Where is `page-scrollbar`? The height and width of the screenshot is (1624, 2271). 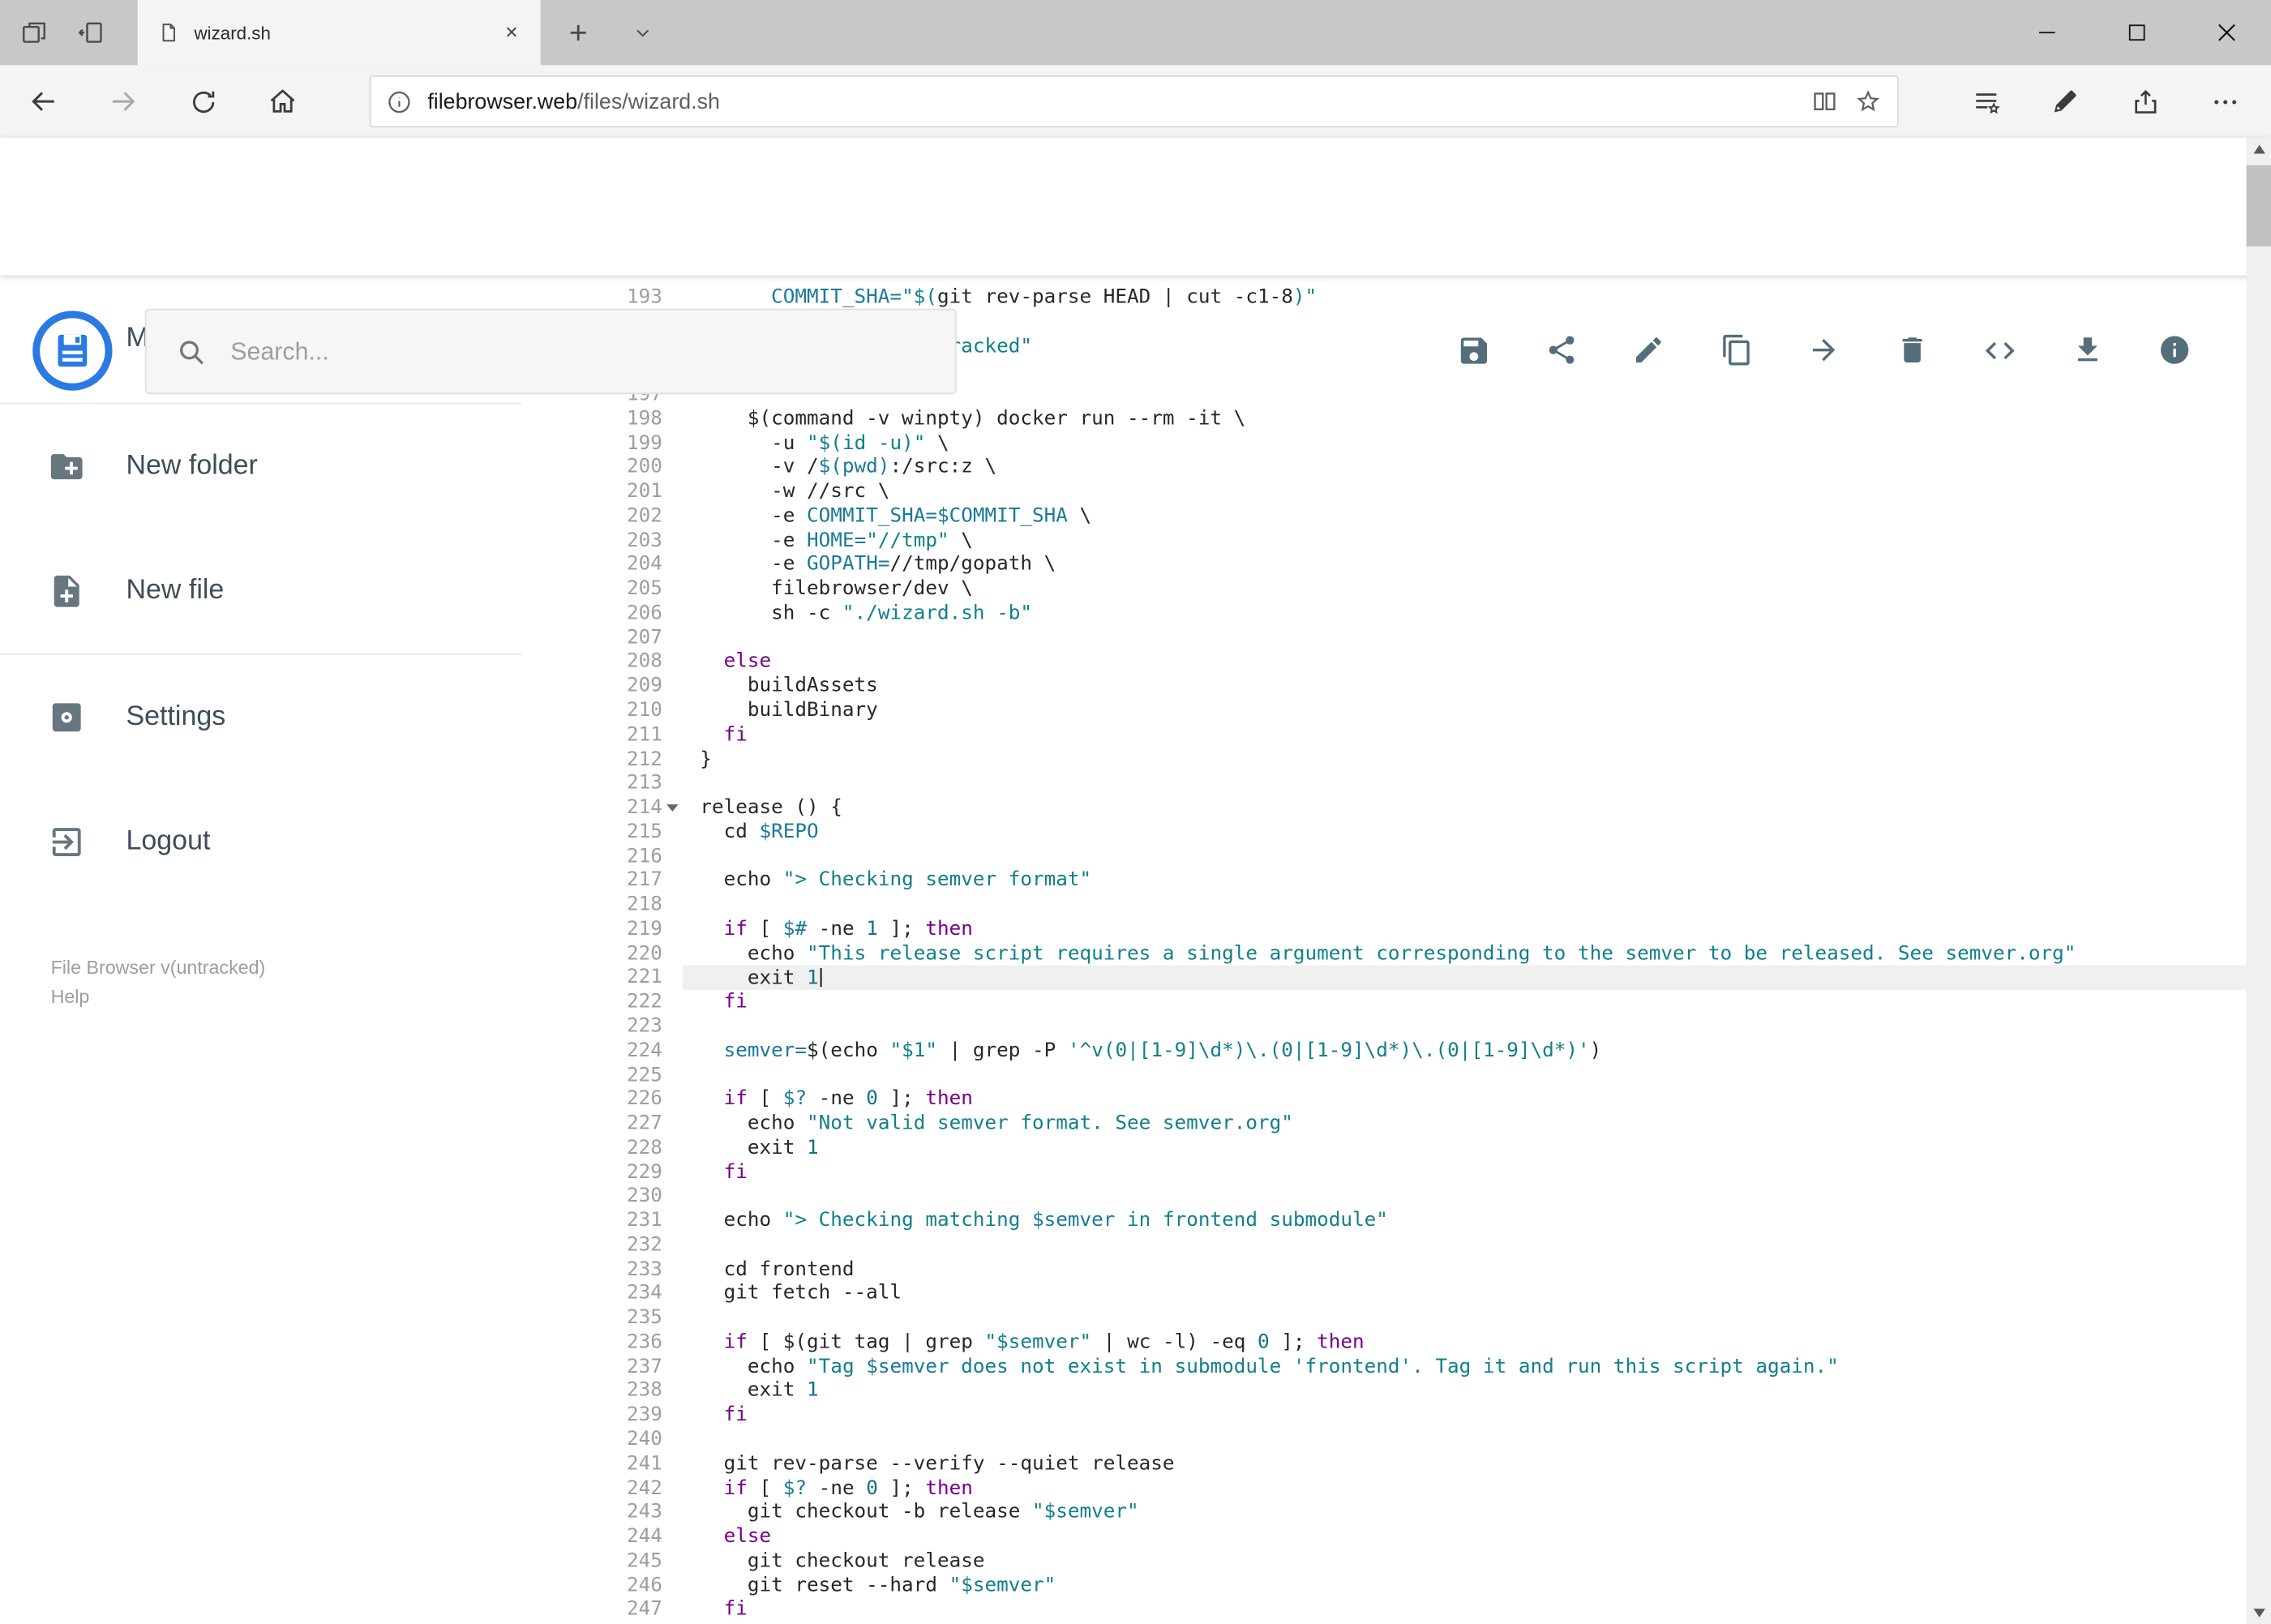
page-scrollbar is located at coordinates (2258, 880).